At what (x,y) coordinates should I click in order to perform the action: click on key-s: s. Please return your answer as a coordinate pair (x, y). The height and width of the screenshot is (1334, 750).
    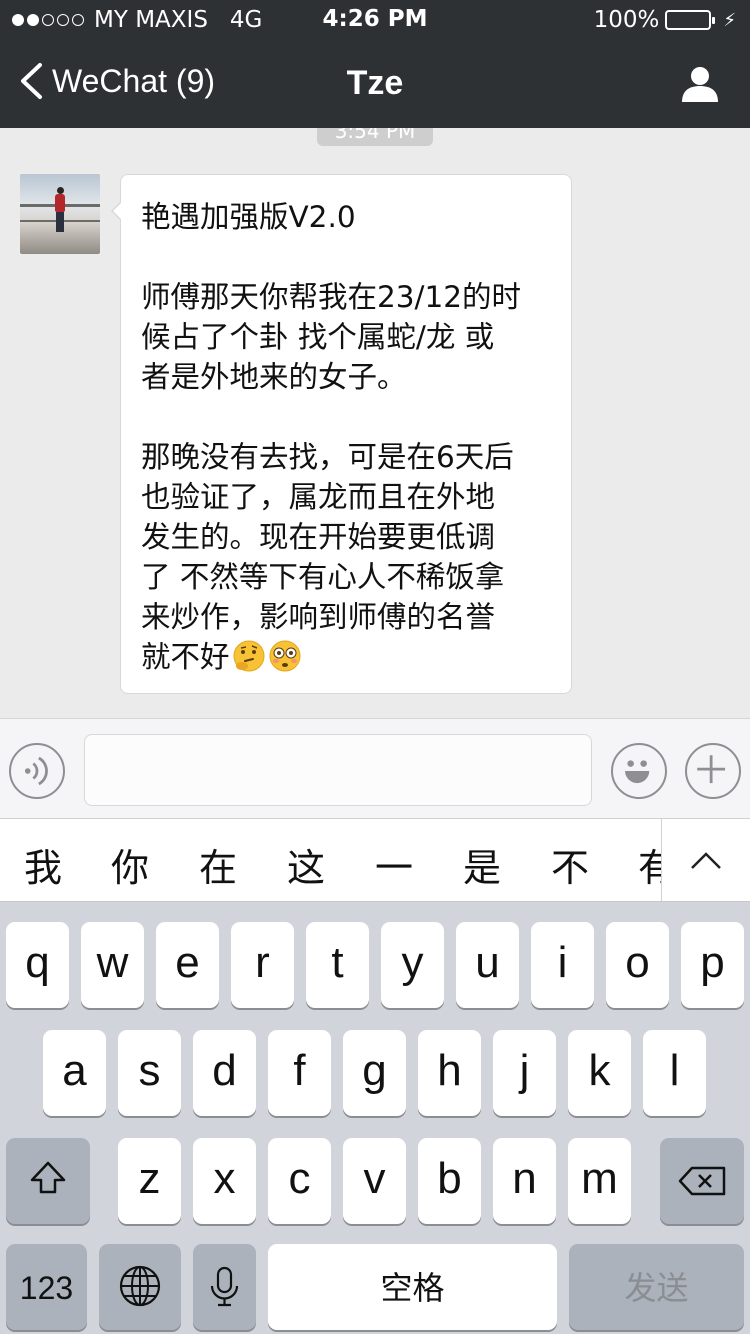
    Looking at the image, I should click on (149, 1073).